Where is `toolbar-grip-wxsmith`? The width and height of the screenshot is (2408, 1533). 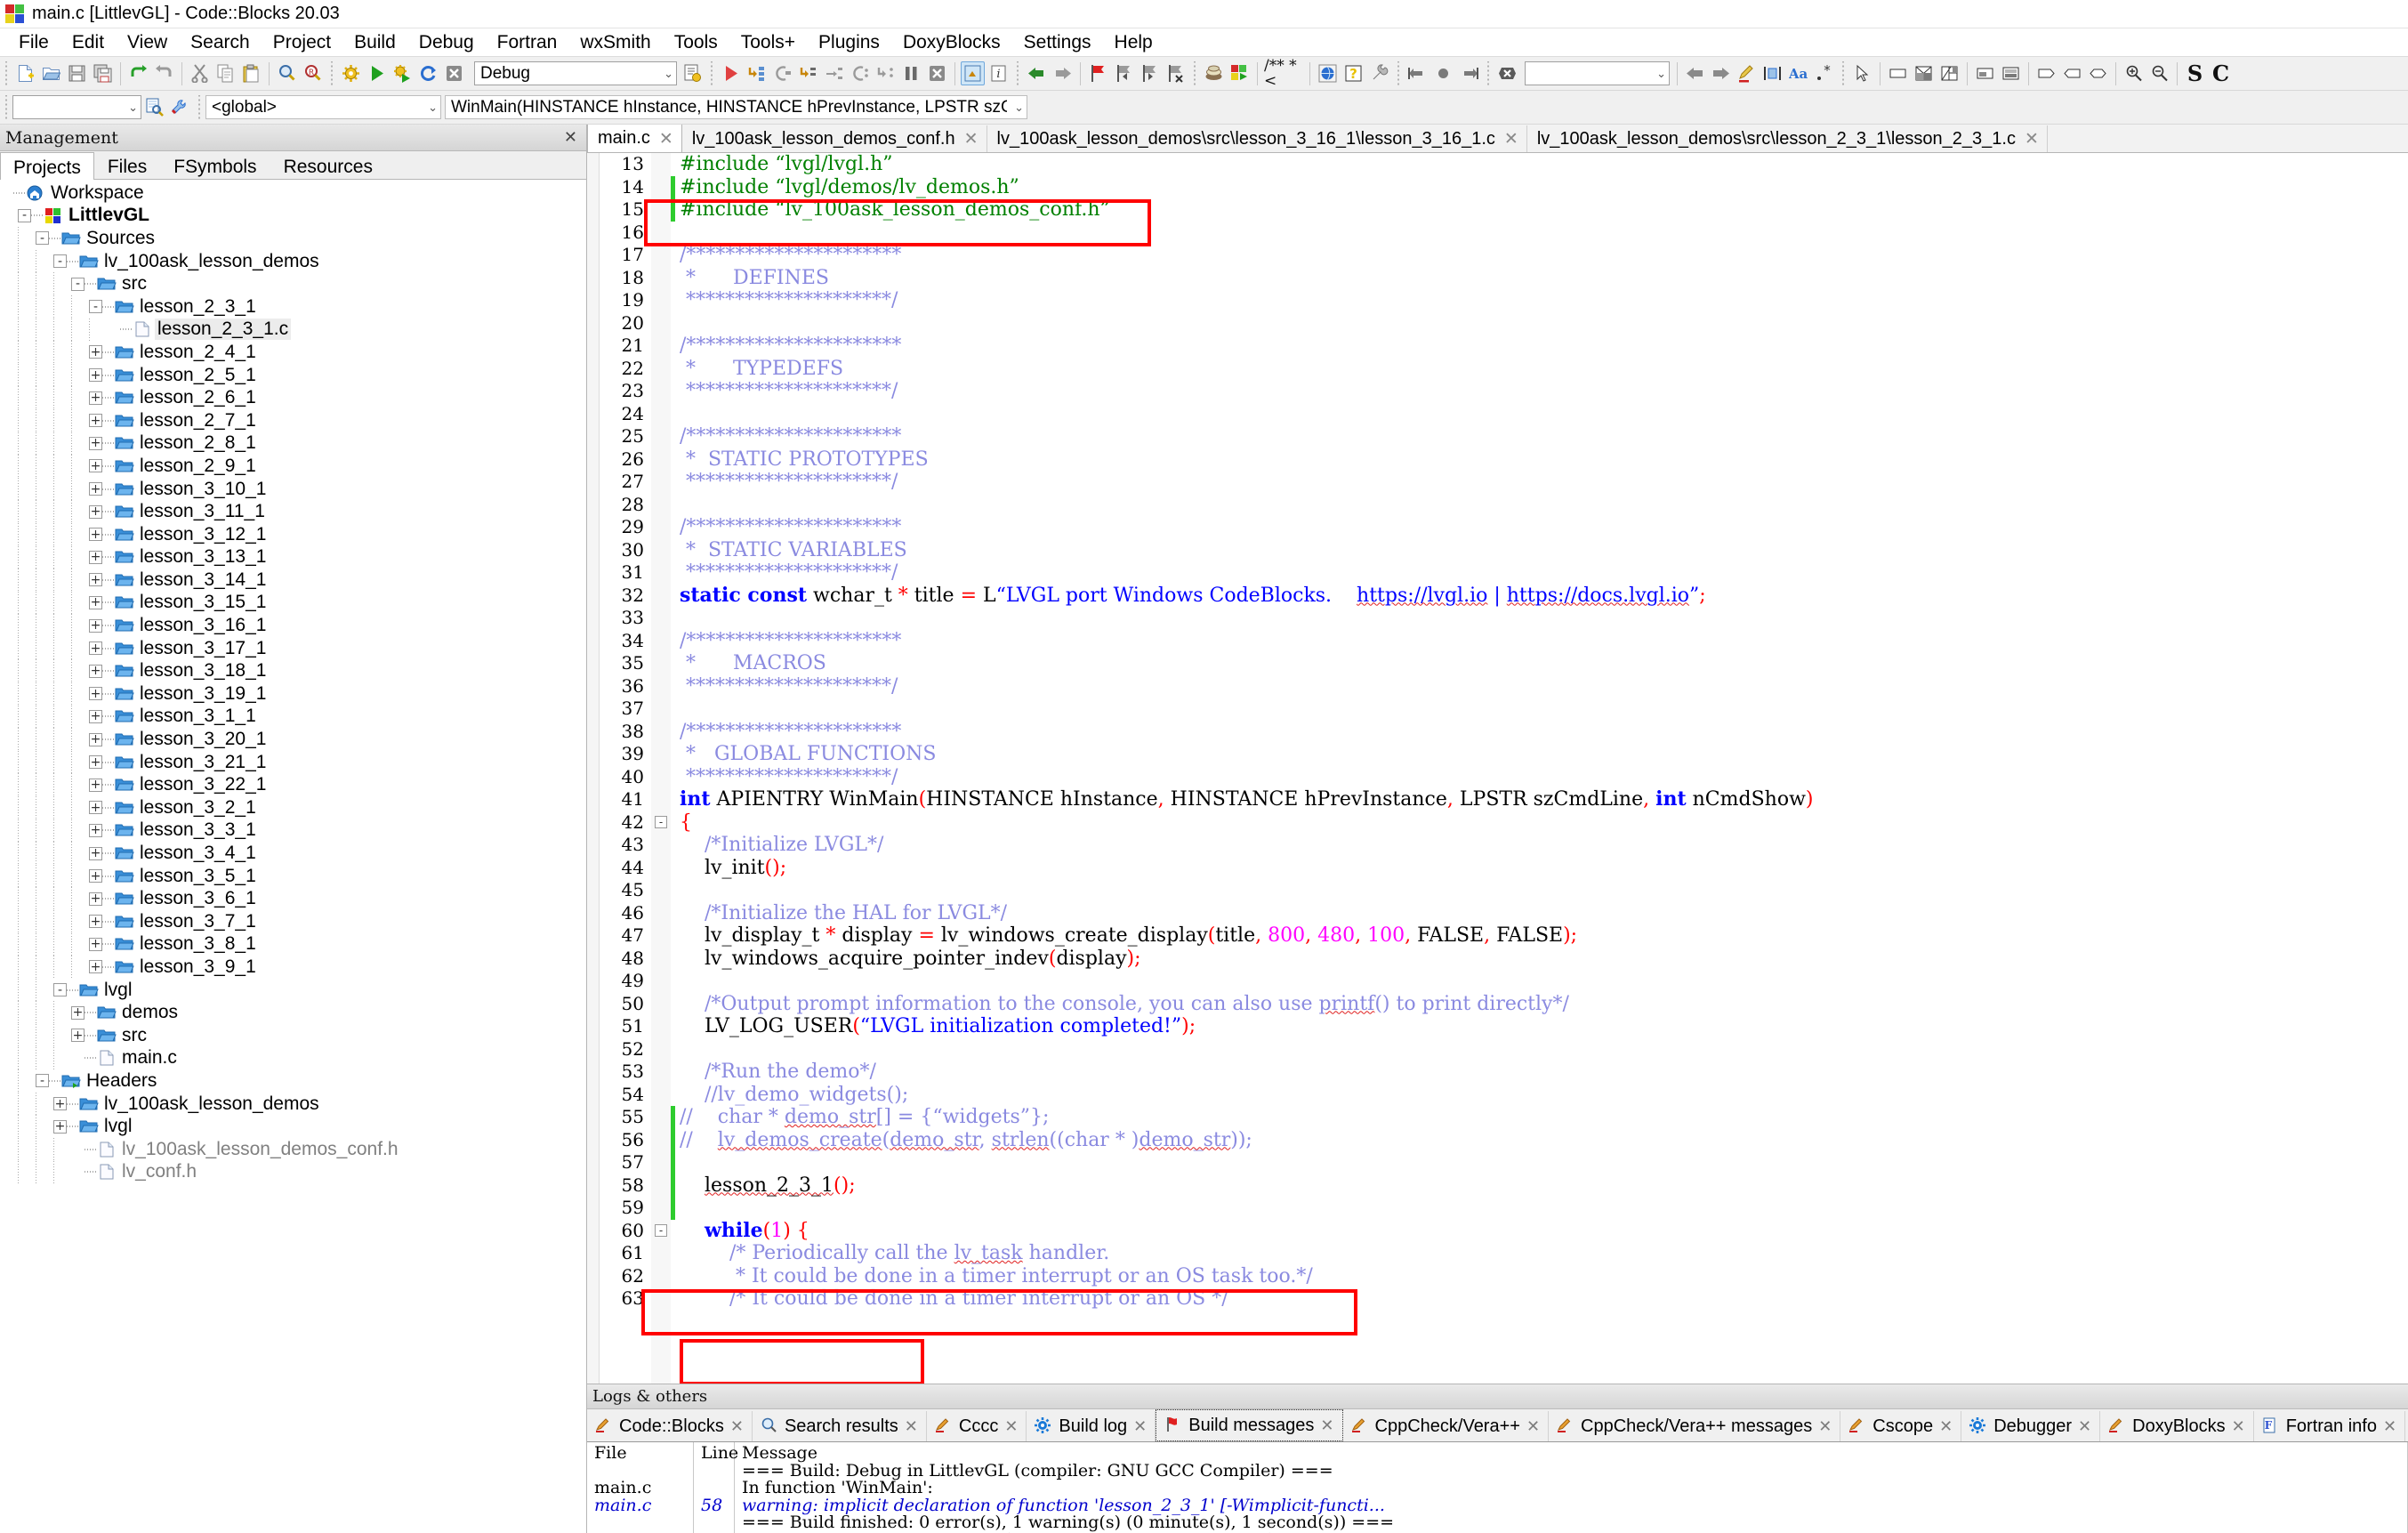 toolbar-grip-wxsmith is located at coordinates (1843, 74).